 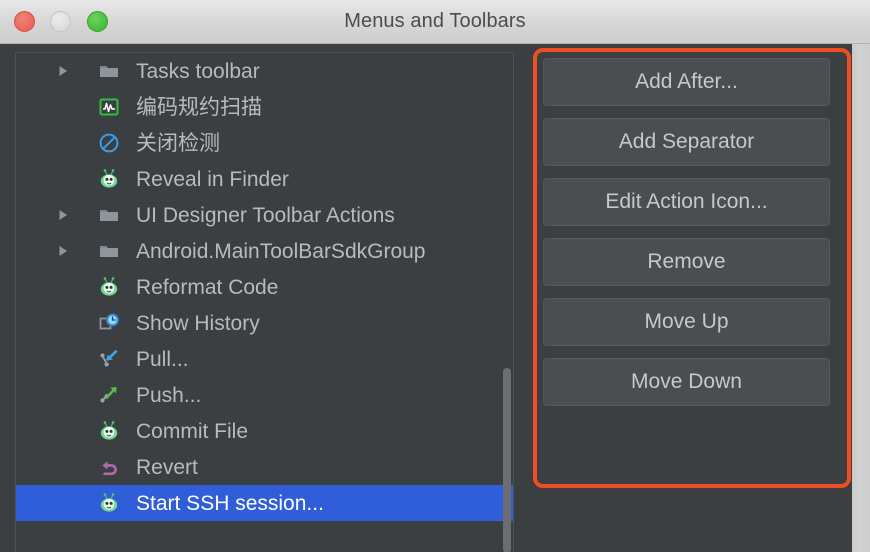 What do you see at coordinates (507, 460) in the screenshot?
I see `scrollbar-thumb` at bounding box center [507, 460].